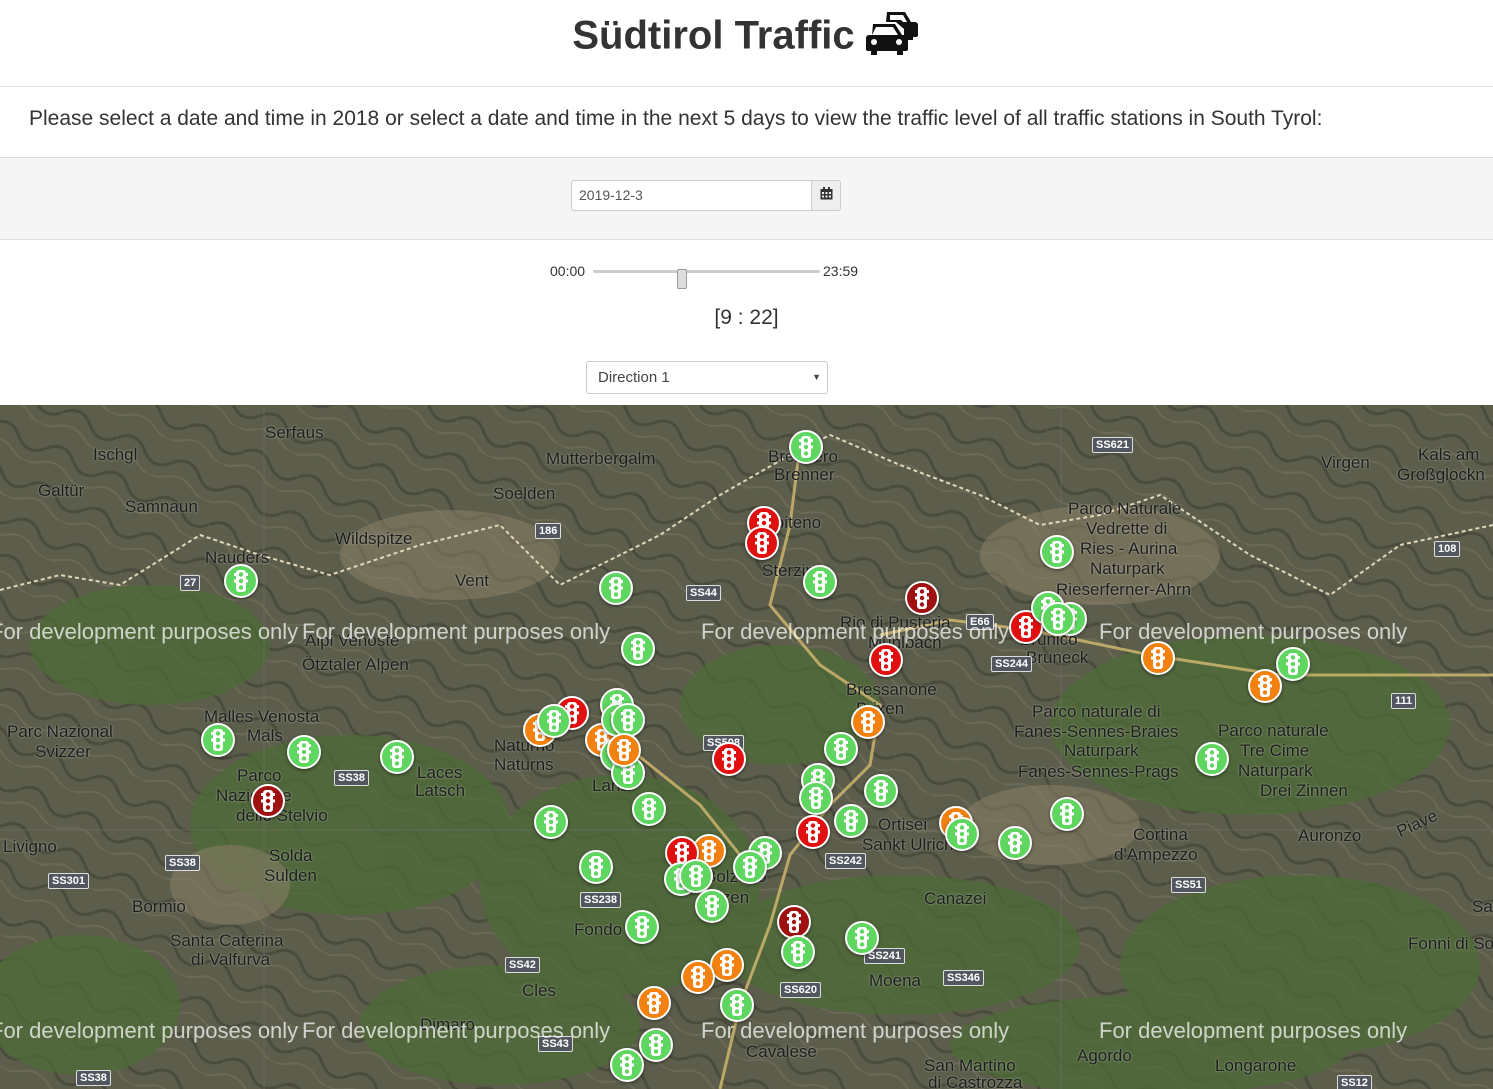 This screenshot has height=1089, width=1493. I want to click on map-place-label: Ortisei, so click(903, 824).